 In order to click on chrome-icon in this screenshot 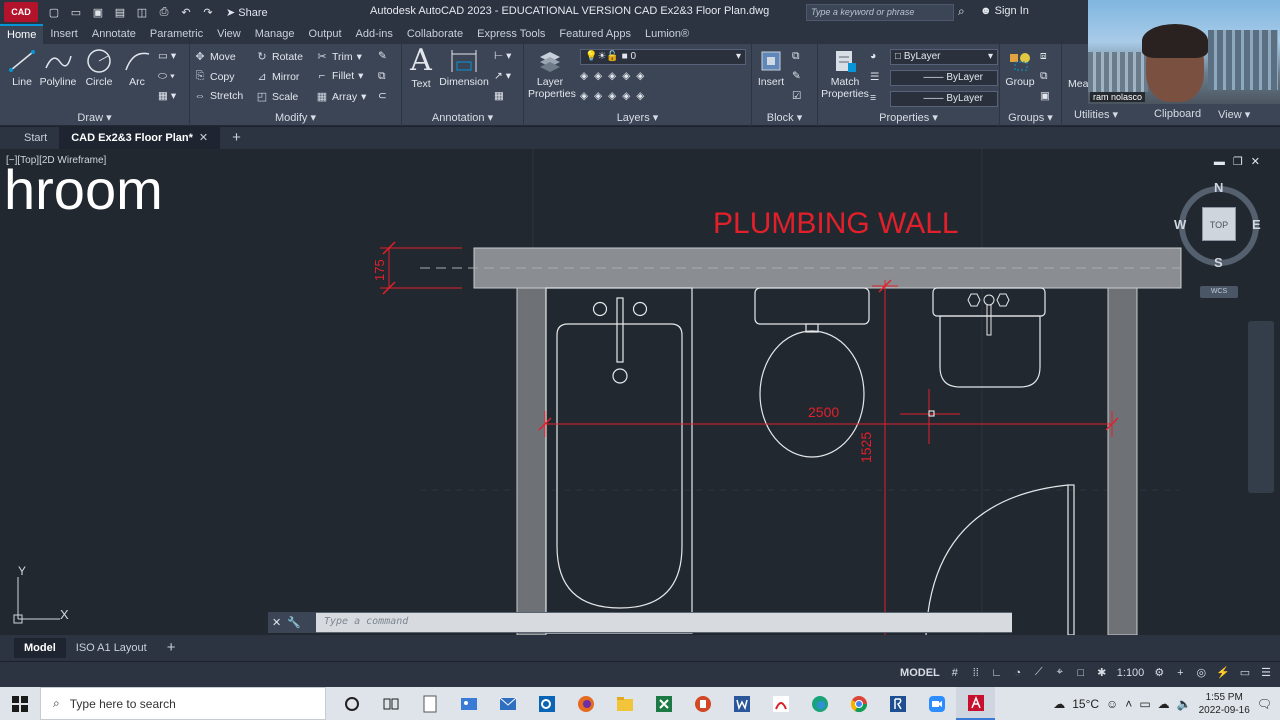, I will do `click(858, 703)`.